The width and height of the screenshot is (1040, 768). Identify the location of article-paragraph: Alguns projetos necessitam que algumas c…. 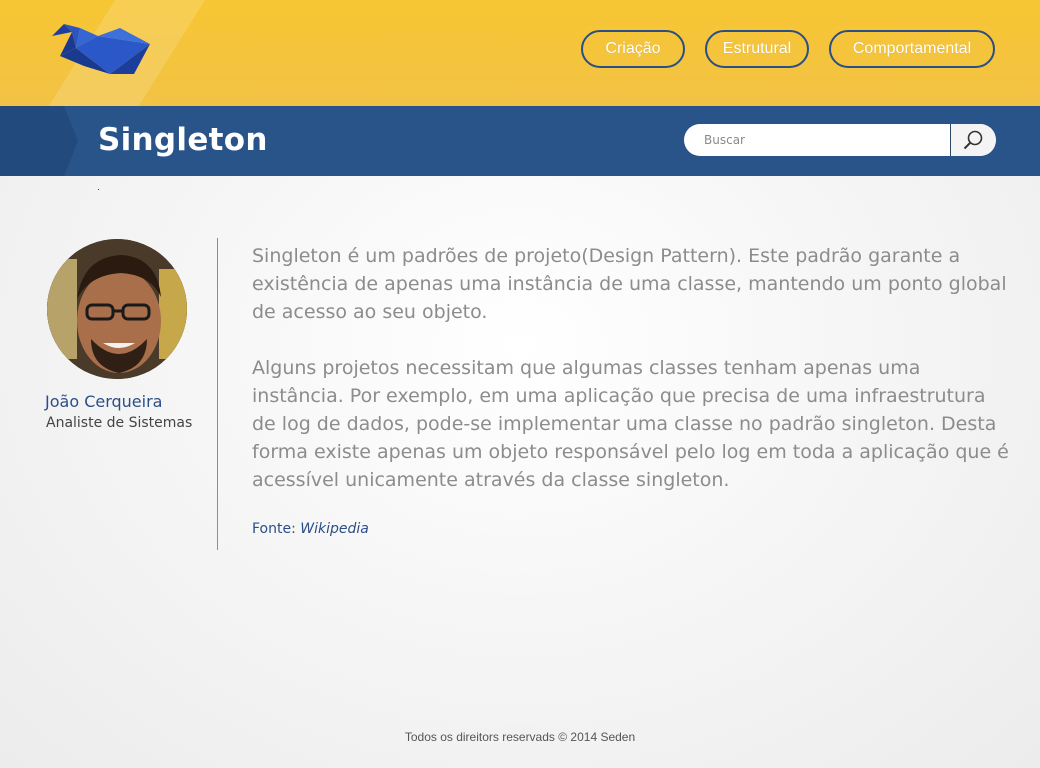
(630, 424).